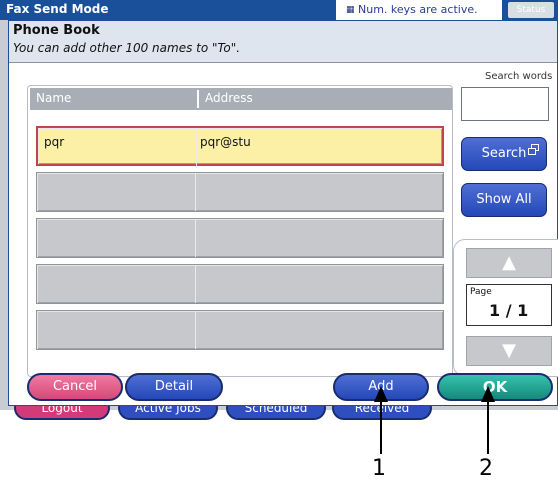 The width and height of the screenshot is (558, 499). I want to click on page-indicator: Page 1 / 1, so click(509, 305).